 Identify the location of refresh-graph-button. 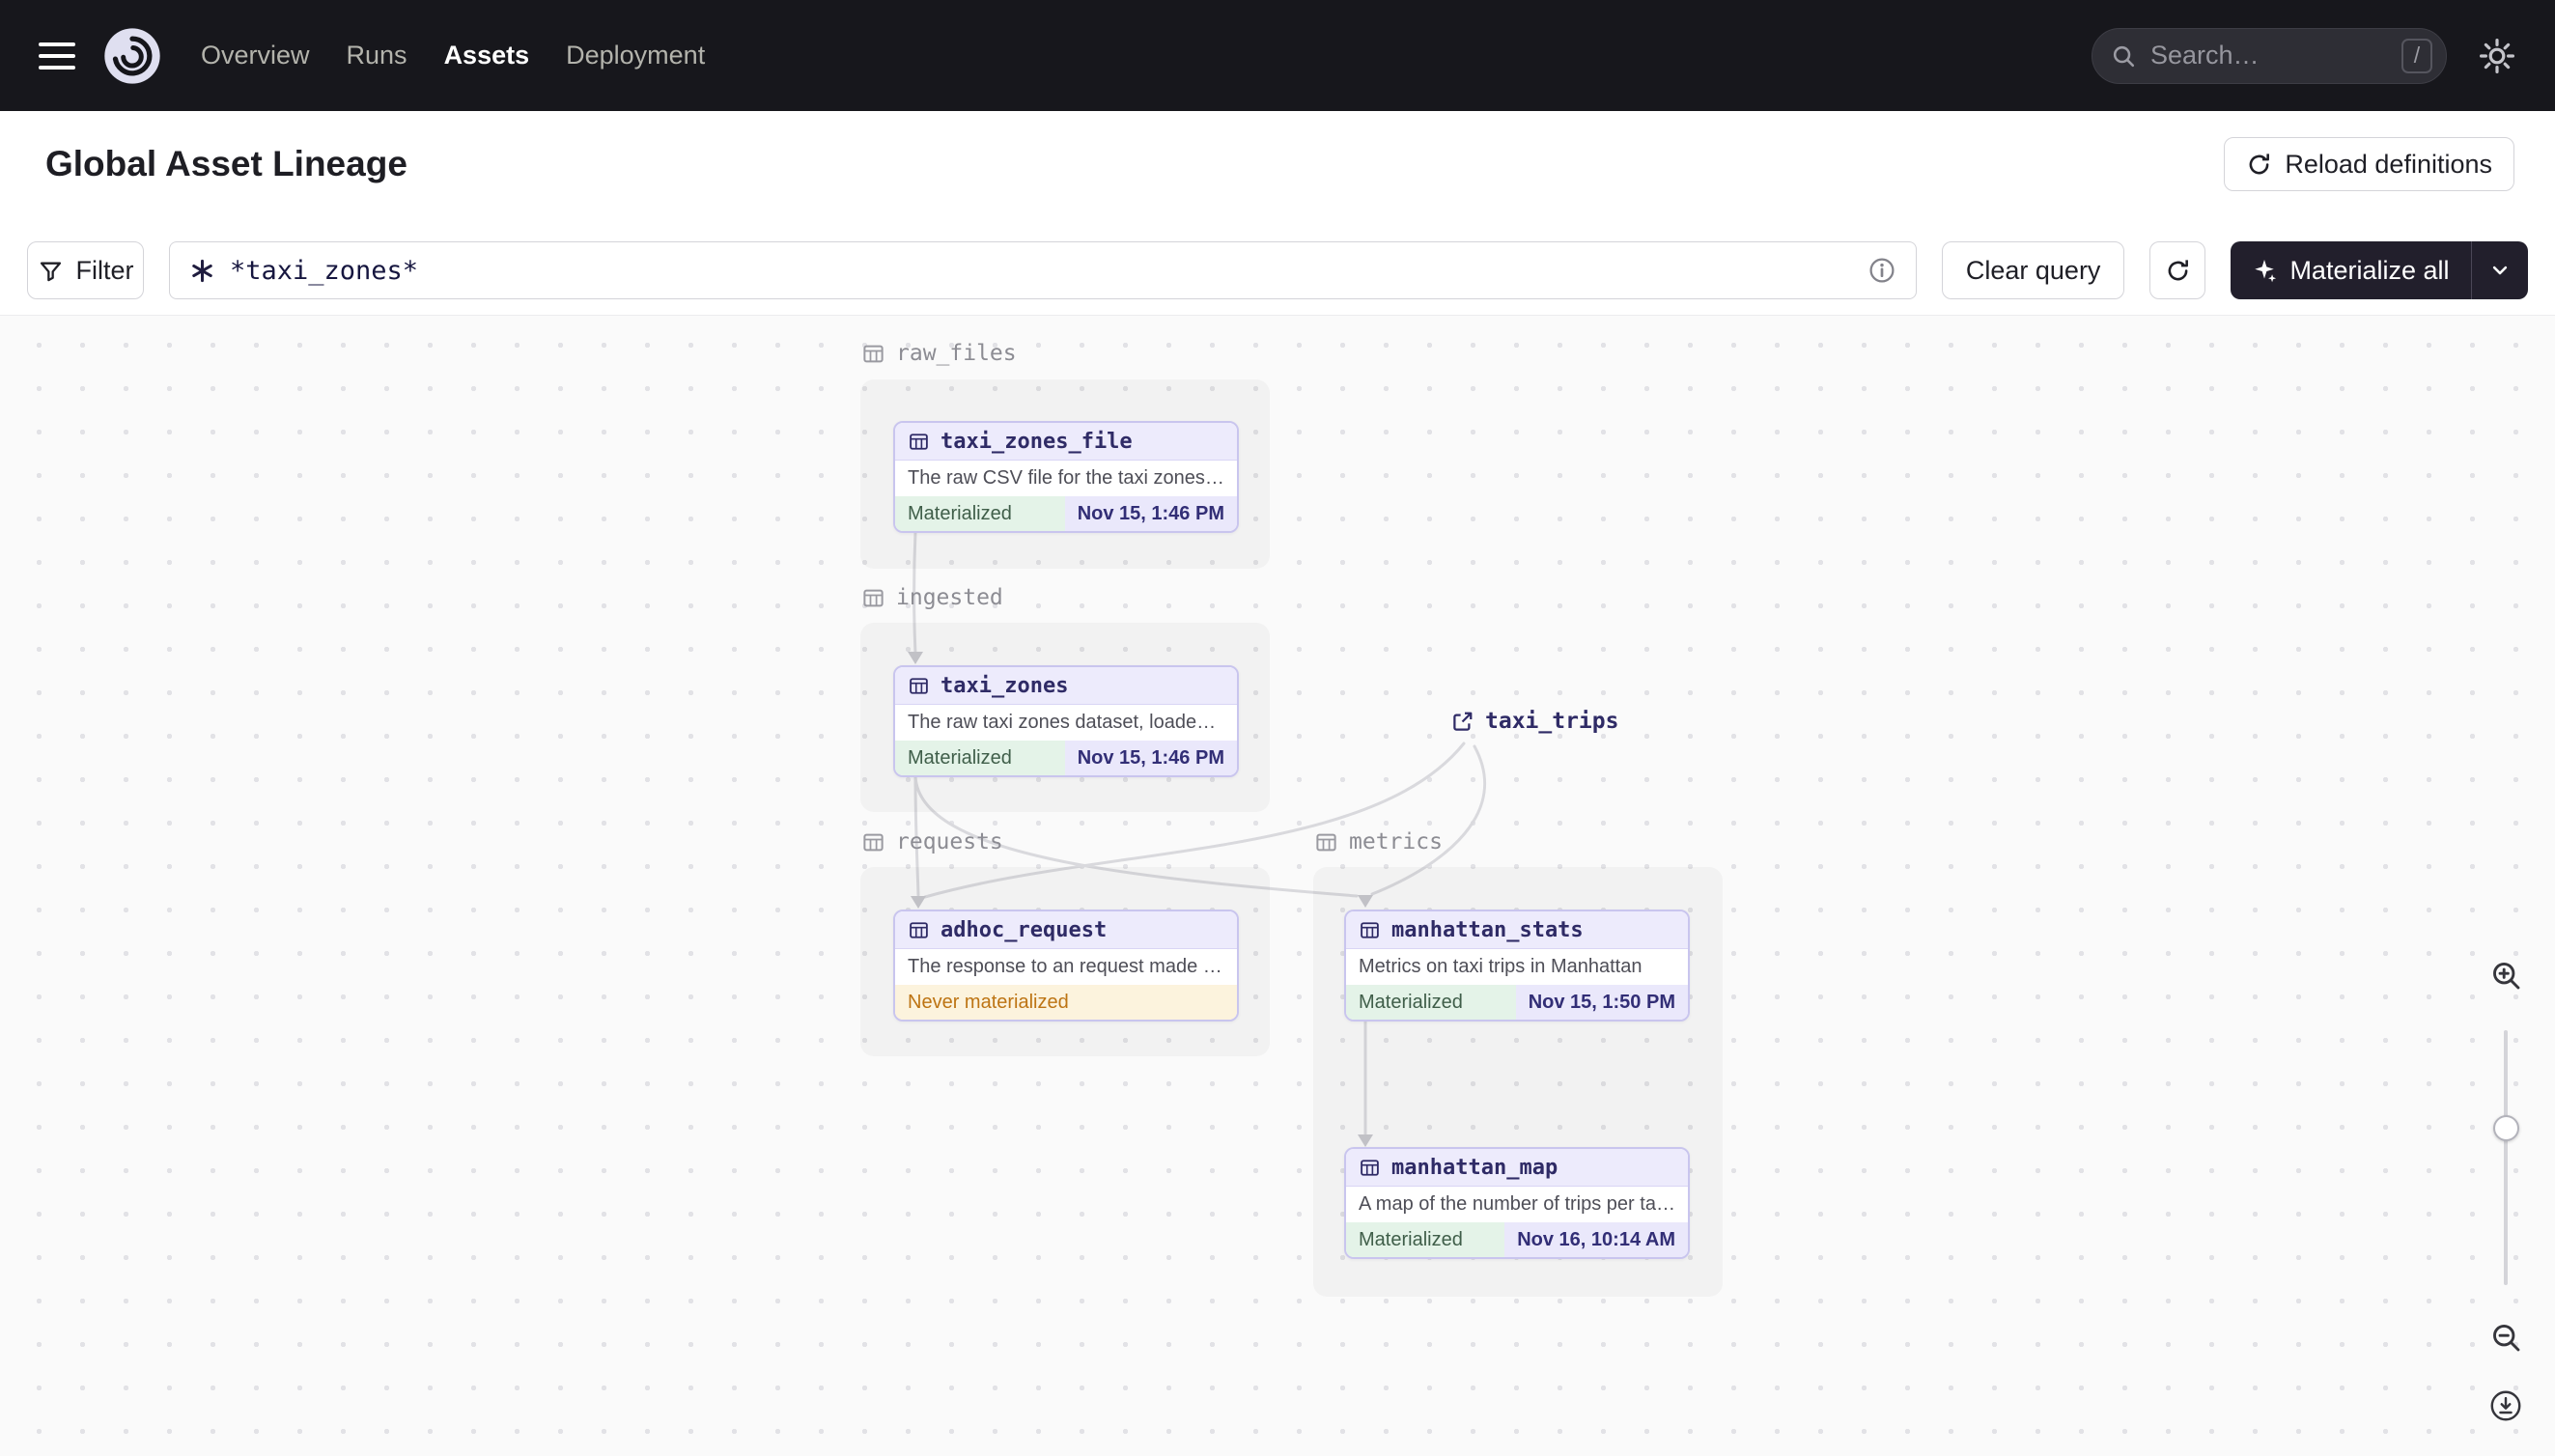
(2177, 270).